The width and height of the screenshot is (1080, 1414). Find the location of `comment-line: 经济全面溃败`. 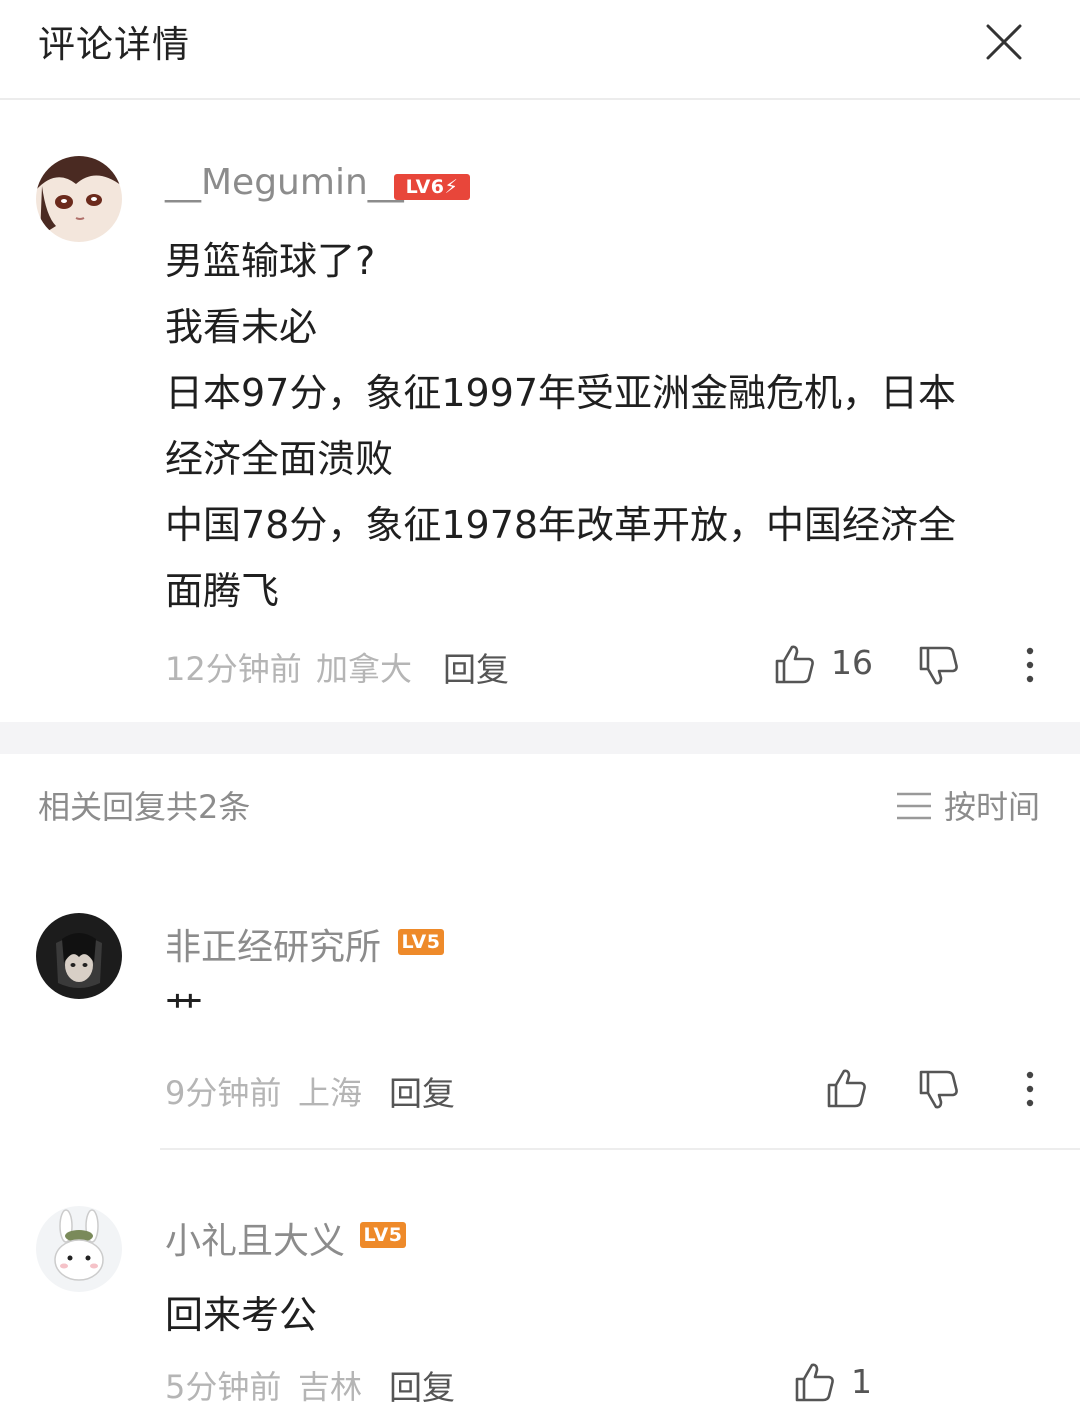

comment-line: 经济全面溃败 is located at coordinates (279, 459).